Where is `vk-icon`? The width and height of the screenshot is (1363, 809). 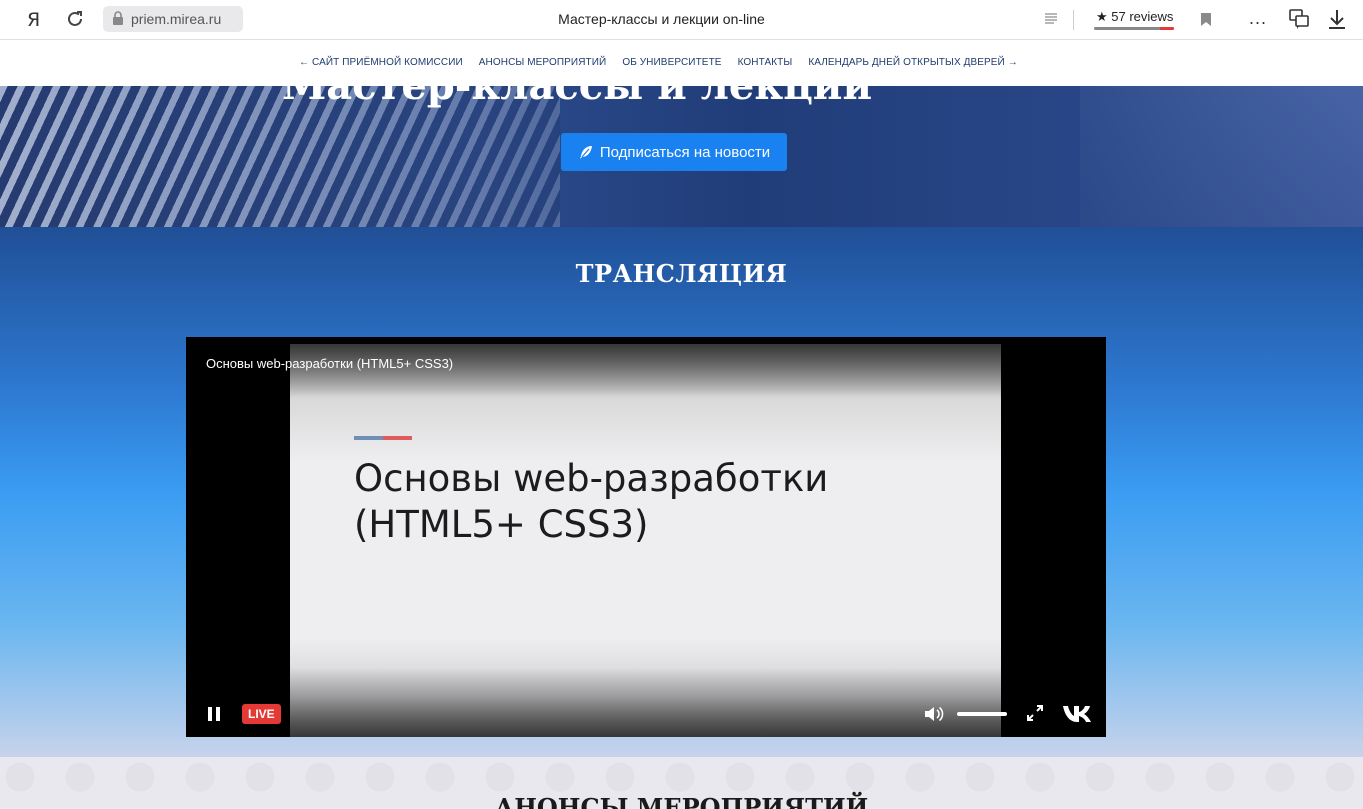 vk-icon is located at coordinates (1077, 713).